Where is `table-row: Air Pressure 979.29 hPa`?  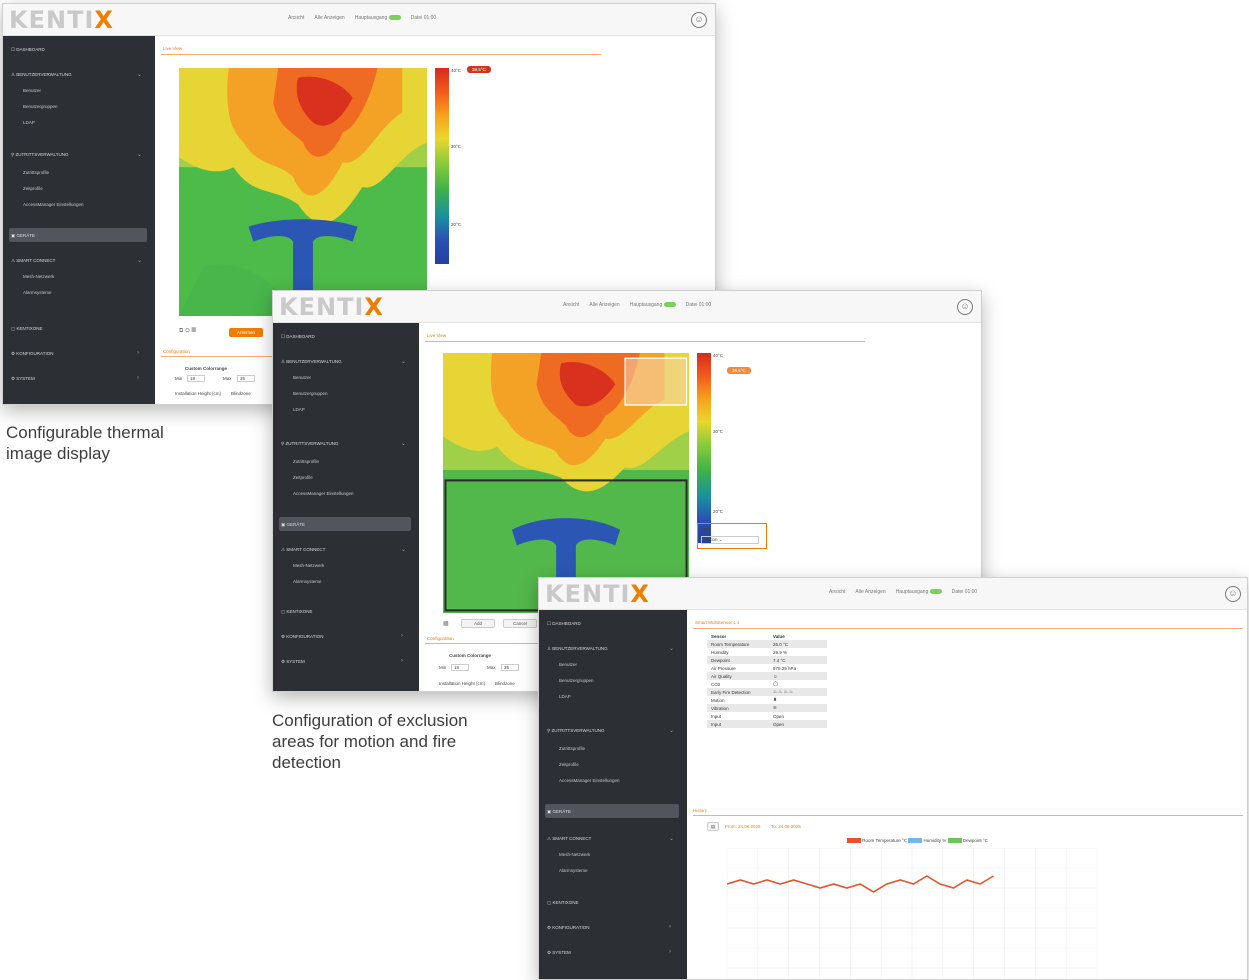 table-row: Air Pressure 979.29 hPa is located at coordinates (767, 668).